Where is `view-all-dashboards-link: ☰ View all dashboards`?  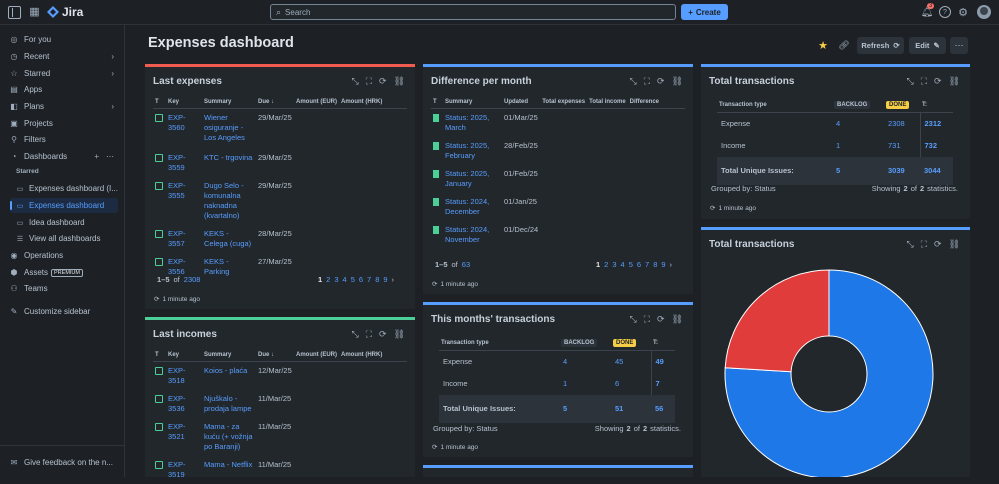
view-all-dashboards-link: ☰ View all dashboards is located at coordinates (64, 238).